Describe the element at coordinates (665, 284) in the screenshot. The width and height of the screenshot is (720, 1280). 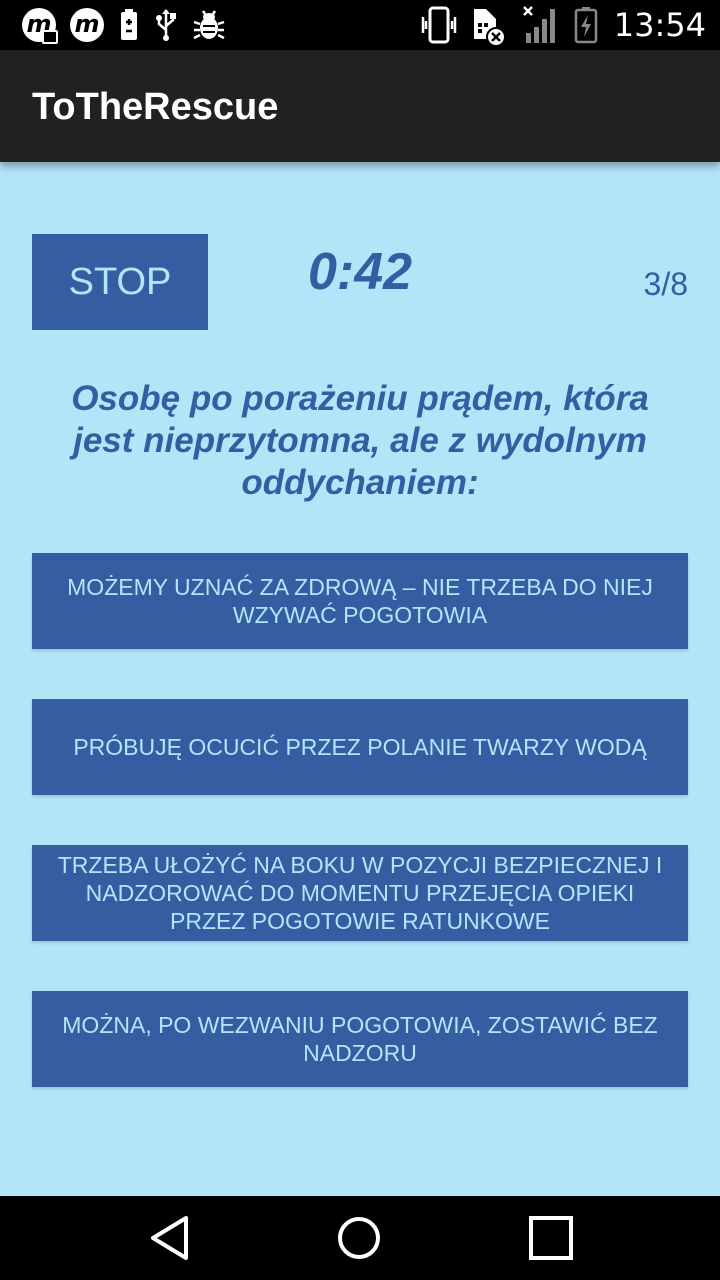
I see `question-progress: 3/8` at that location.